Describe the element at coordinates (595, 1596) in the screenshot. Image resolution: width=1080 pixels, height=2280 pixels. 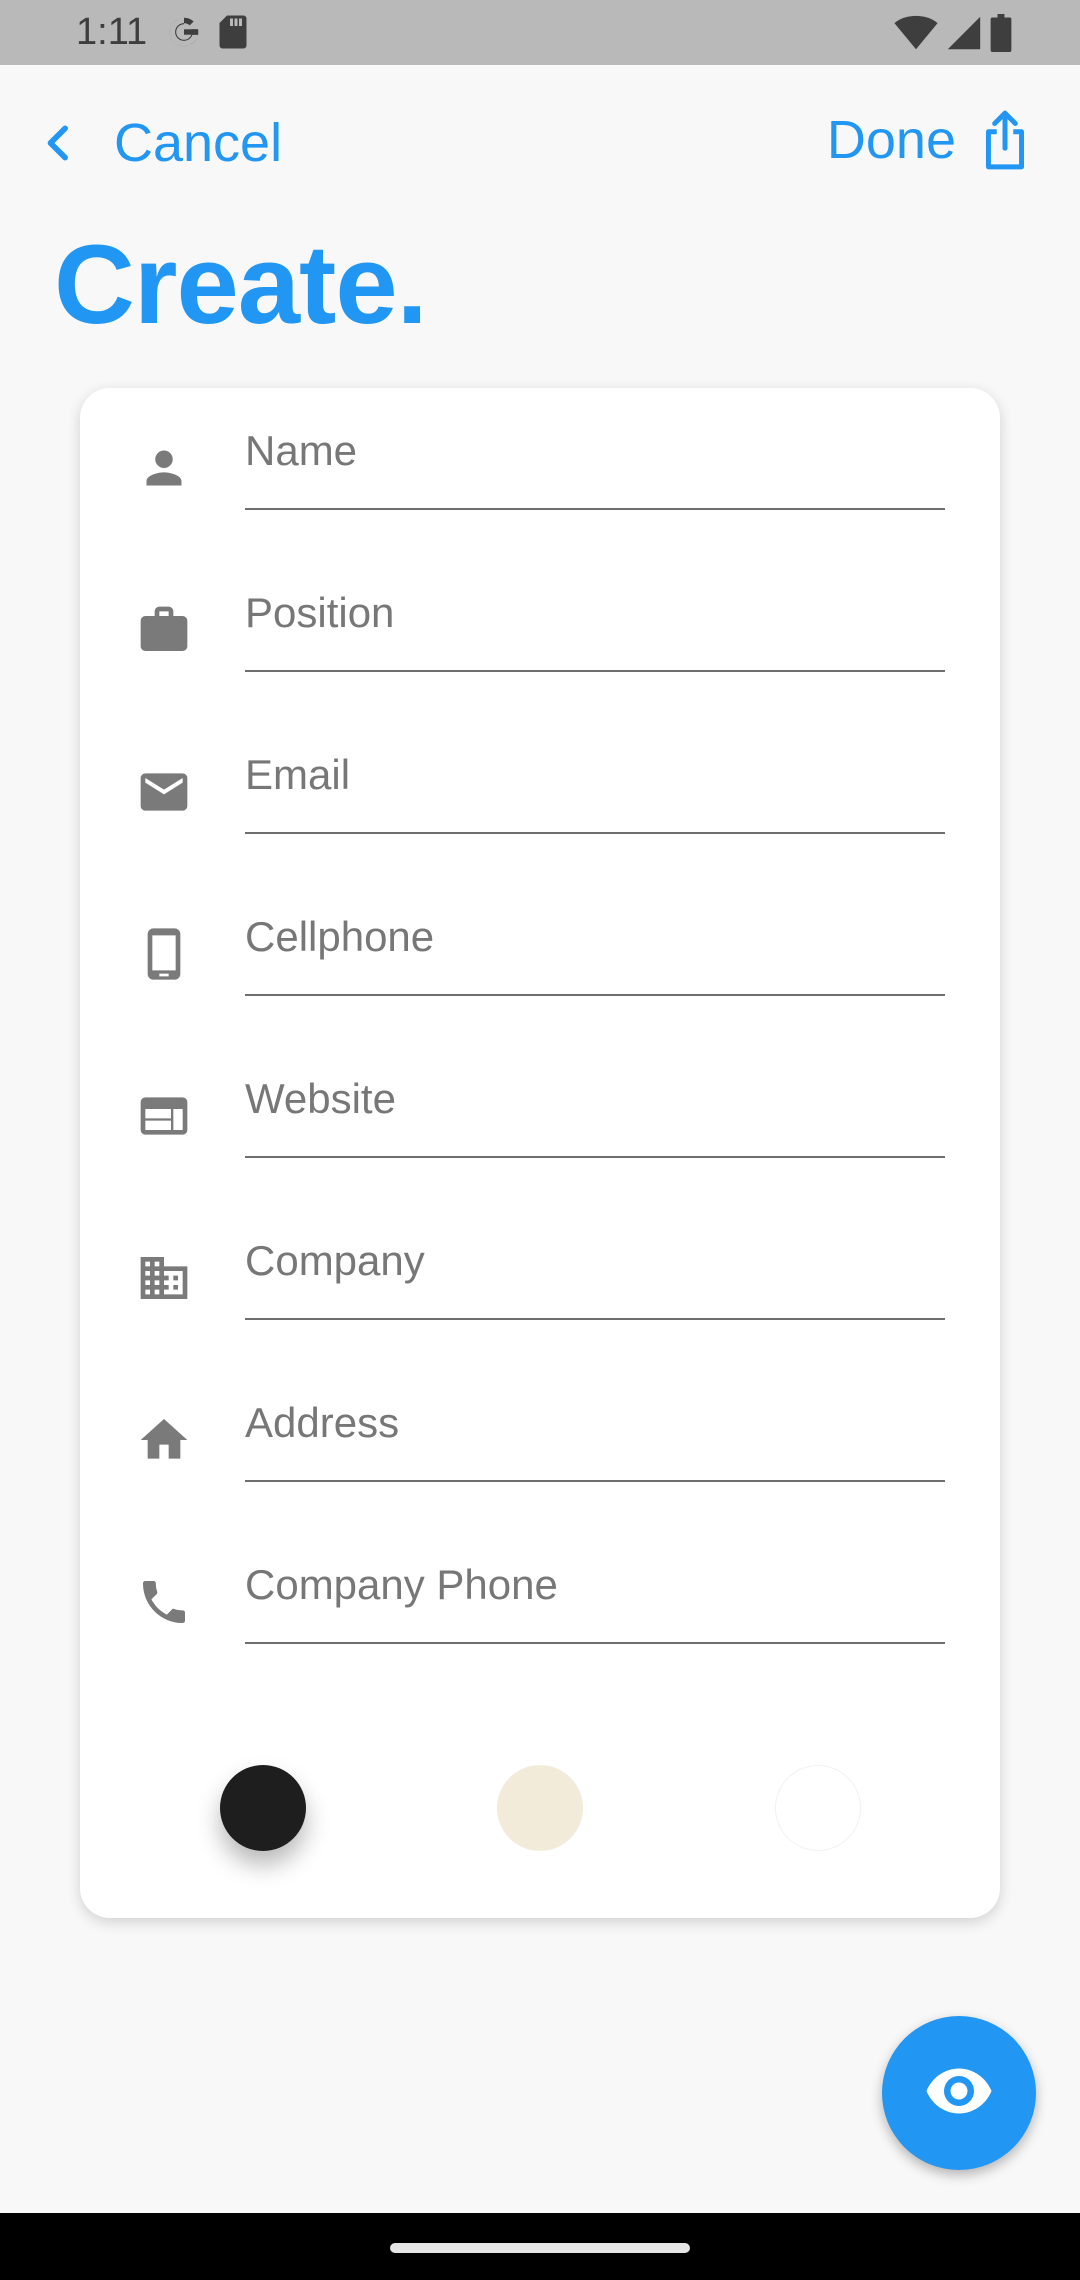
I see `company-phone-input` at that location.